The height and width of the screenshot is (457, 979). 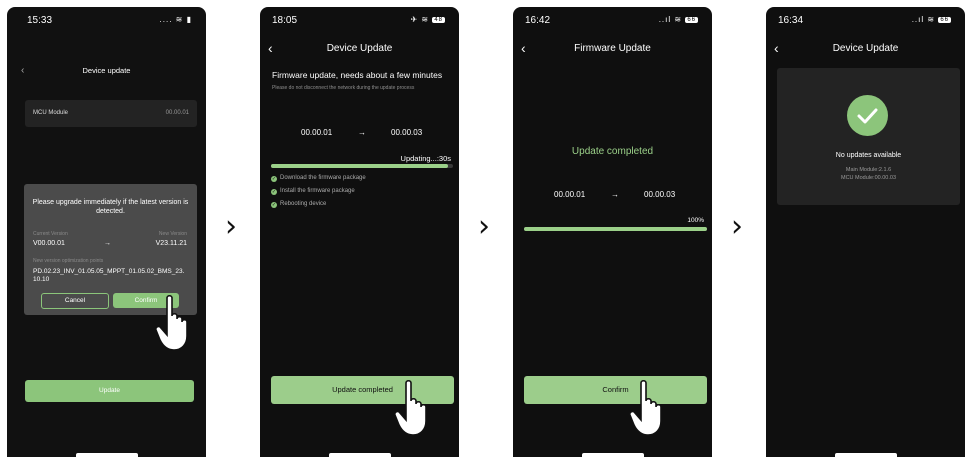 I want to click on new-version-label: New Version, so click(x=172, y=234).